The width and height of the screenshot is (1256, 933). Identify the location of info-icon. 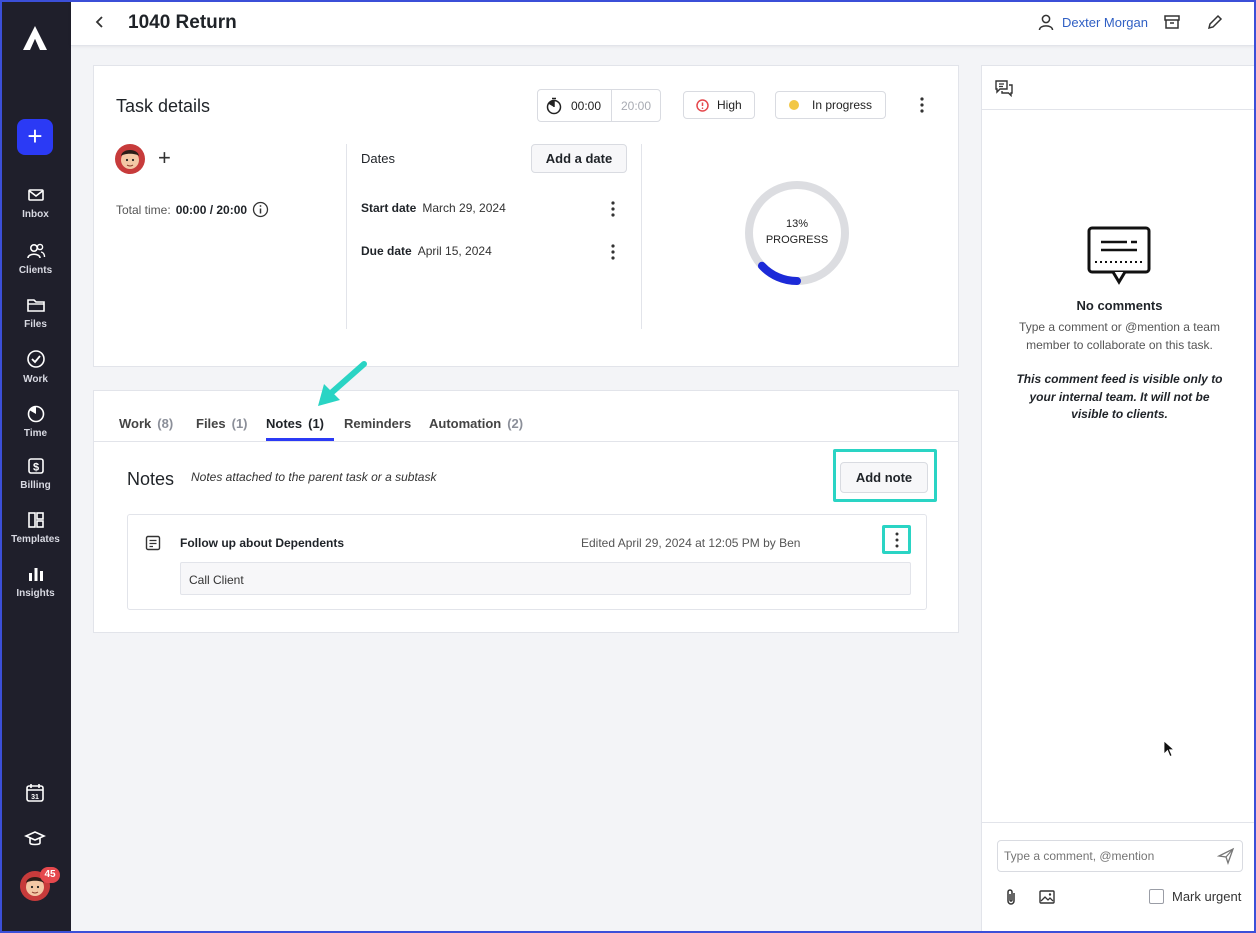
(260, 209).